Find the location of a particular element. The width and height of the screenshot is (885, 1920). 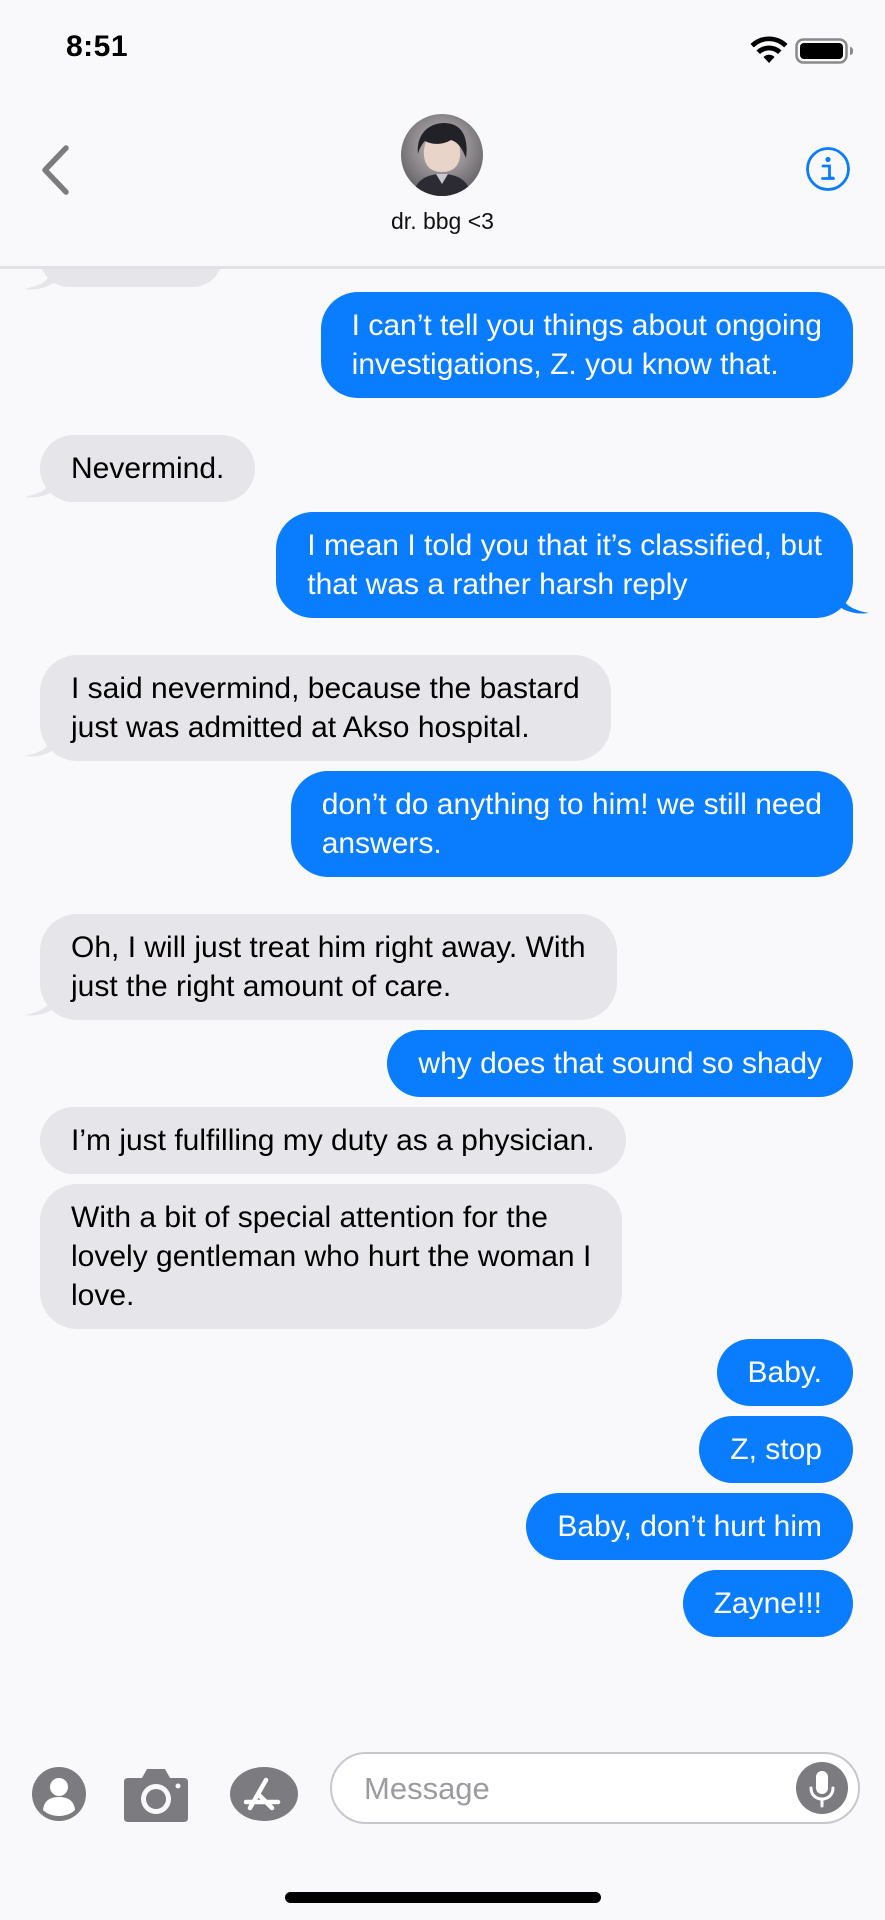

app-store-button is located at coordinates (264, 1794).